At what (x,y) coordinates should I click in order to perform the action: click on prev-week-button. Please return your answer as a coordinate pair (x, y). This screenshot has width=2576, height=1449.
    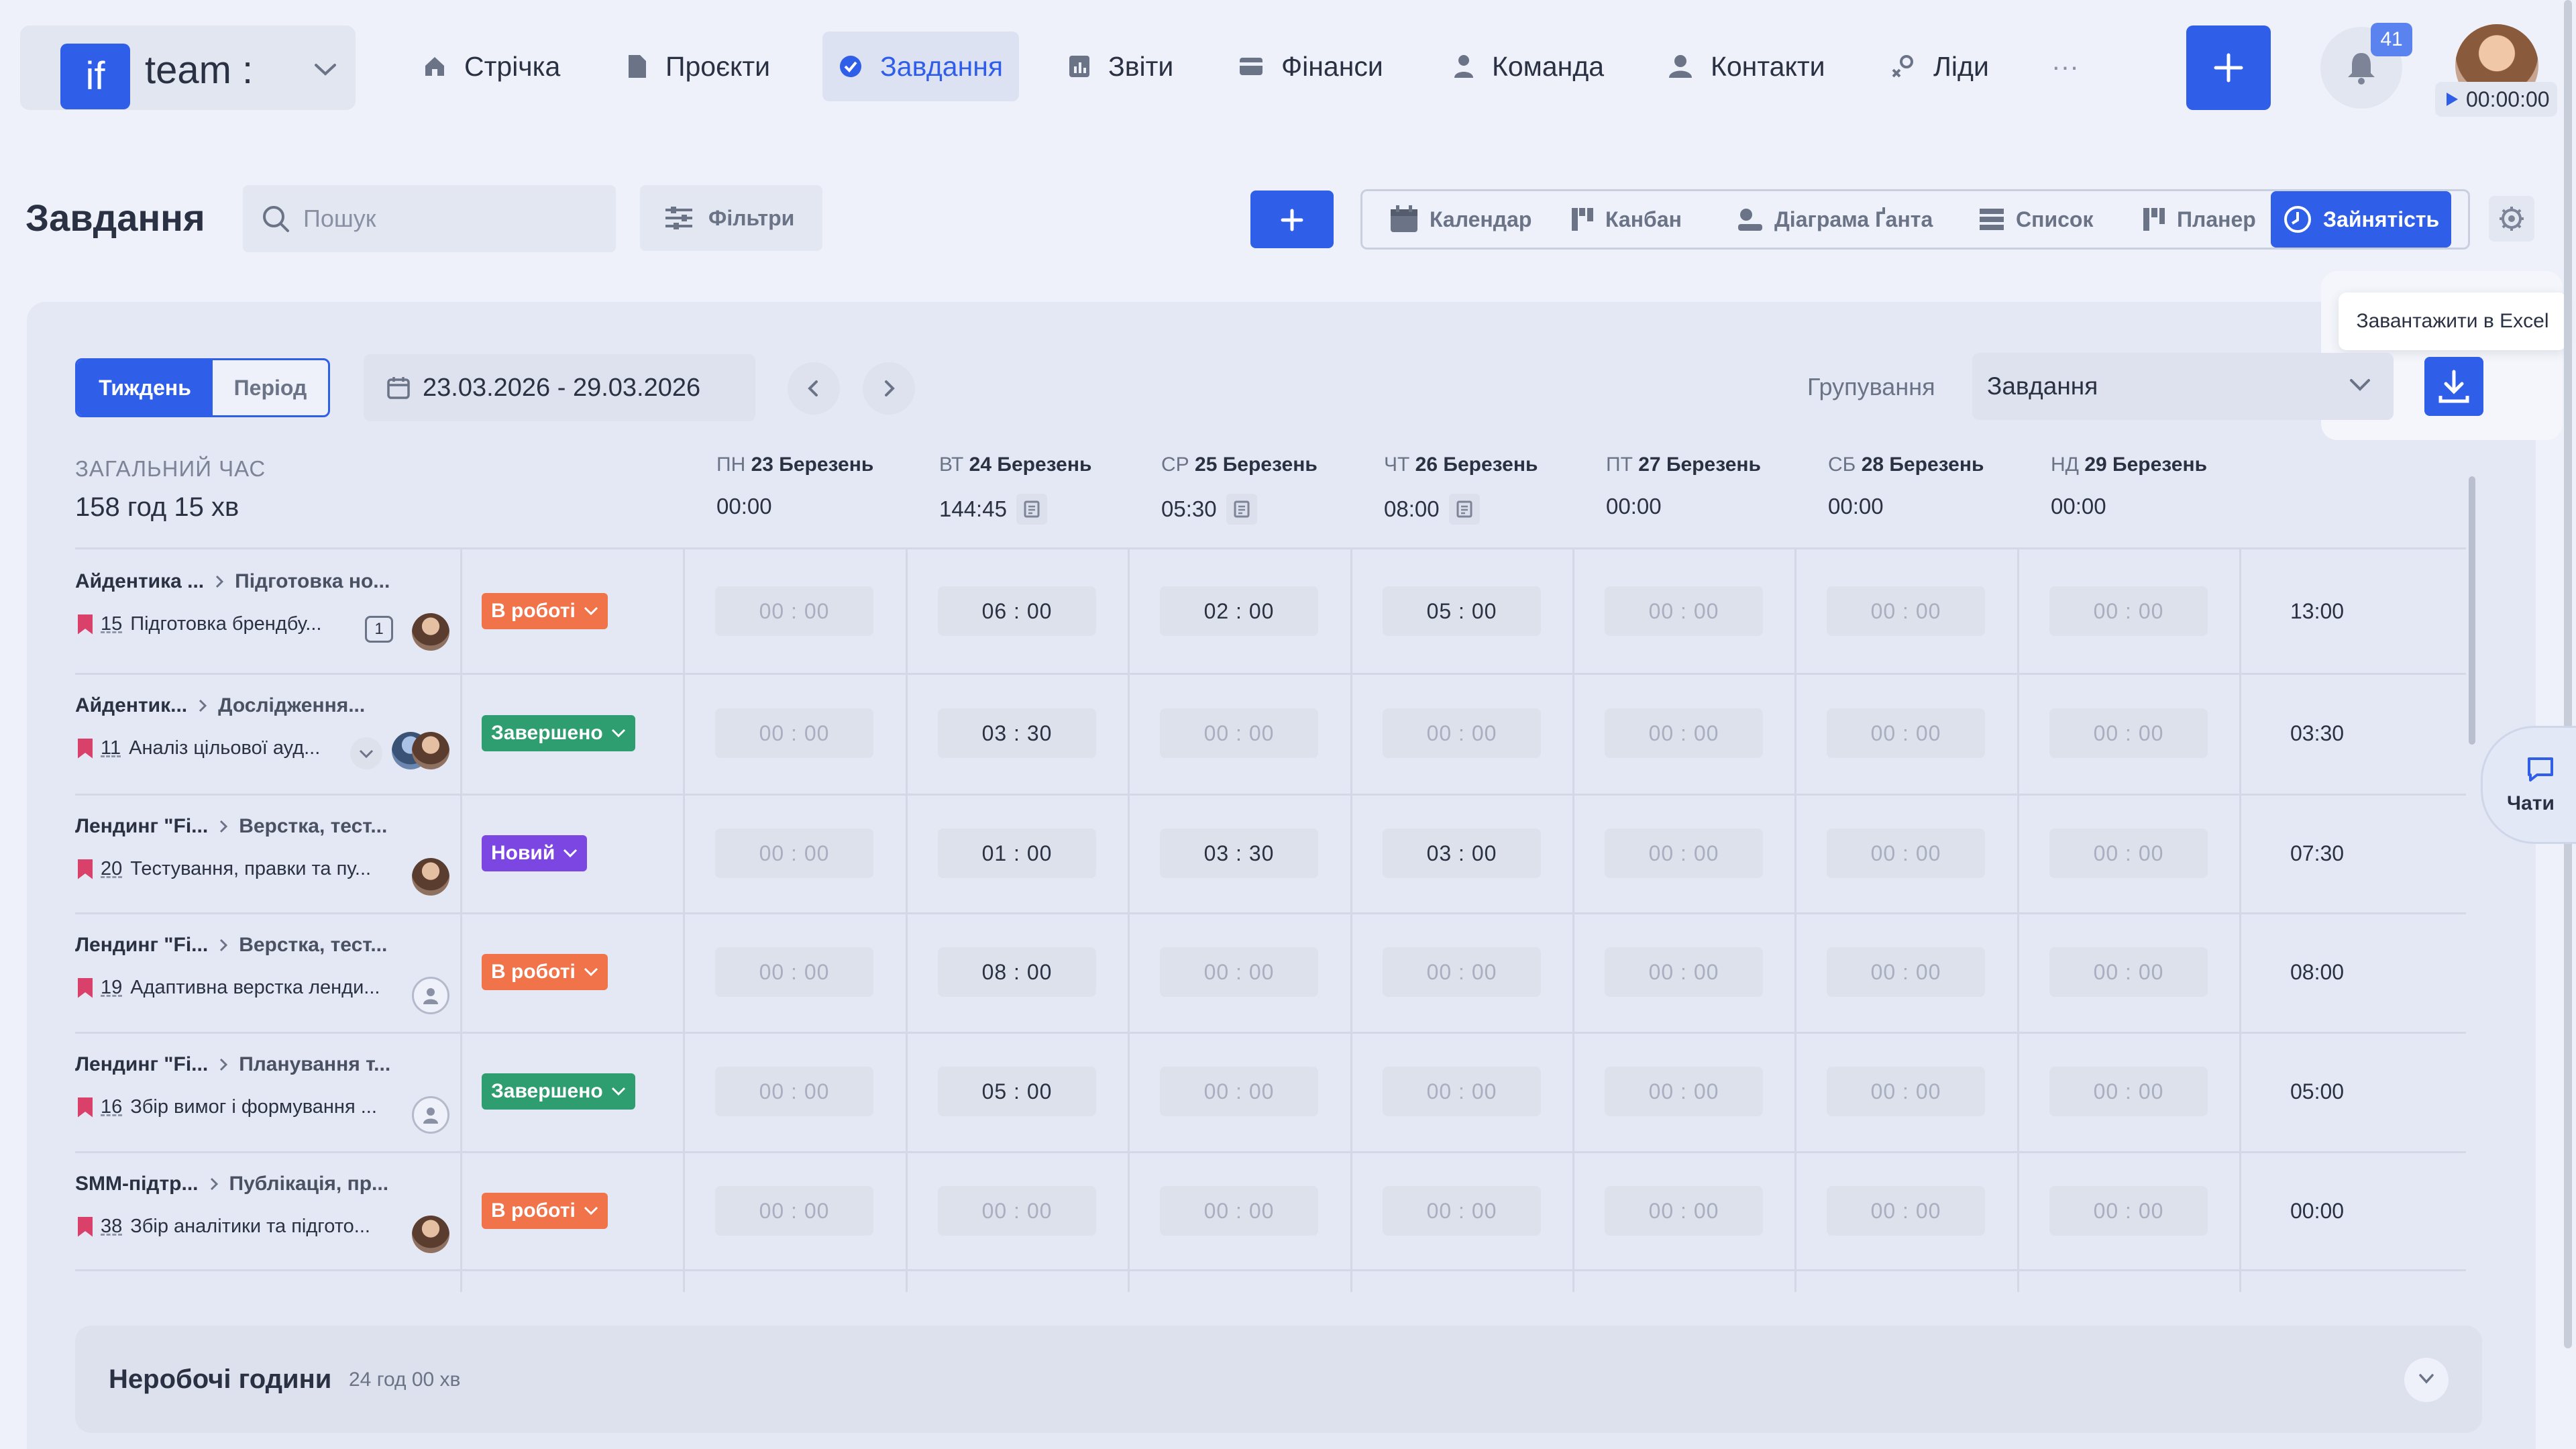
    Looking at the image, I should click on (814, 388).